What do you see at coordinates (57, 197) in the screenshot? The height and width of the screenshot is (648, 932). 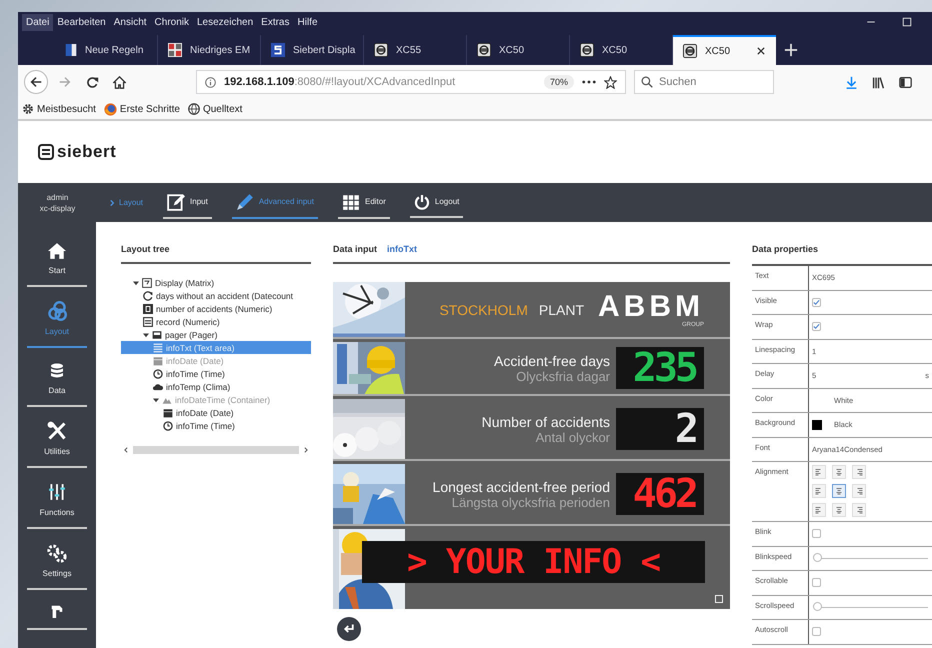 I see `user-name: admin` at bounding box center [57, 197].